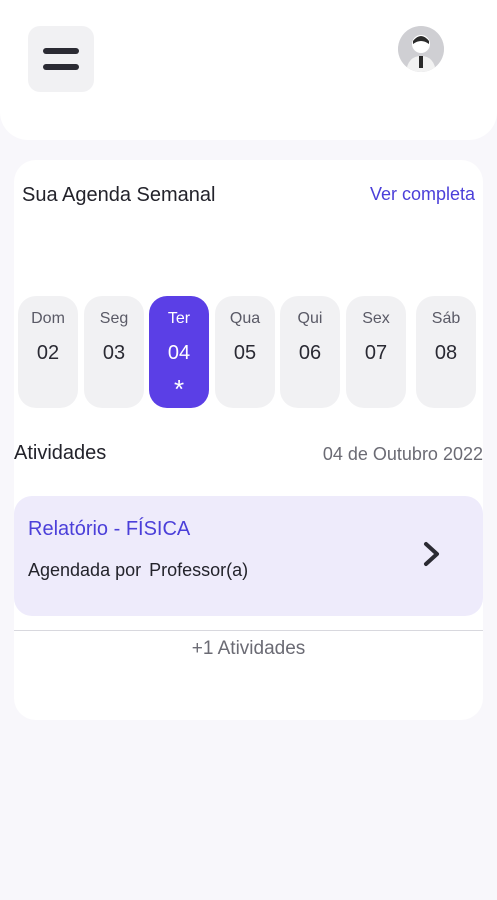  Describe the element at coordinates (431, 554) in the screenshot. I see `chevron-right-icon` at that location.